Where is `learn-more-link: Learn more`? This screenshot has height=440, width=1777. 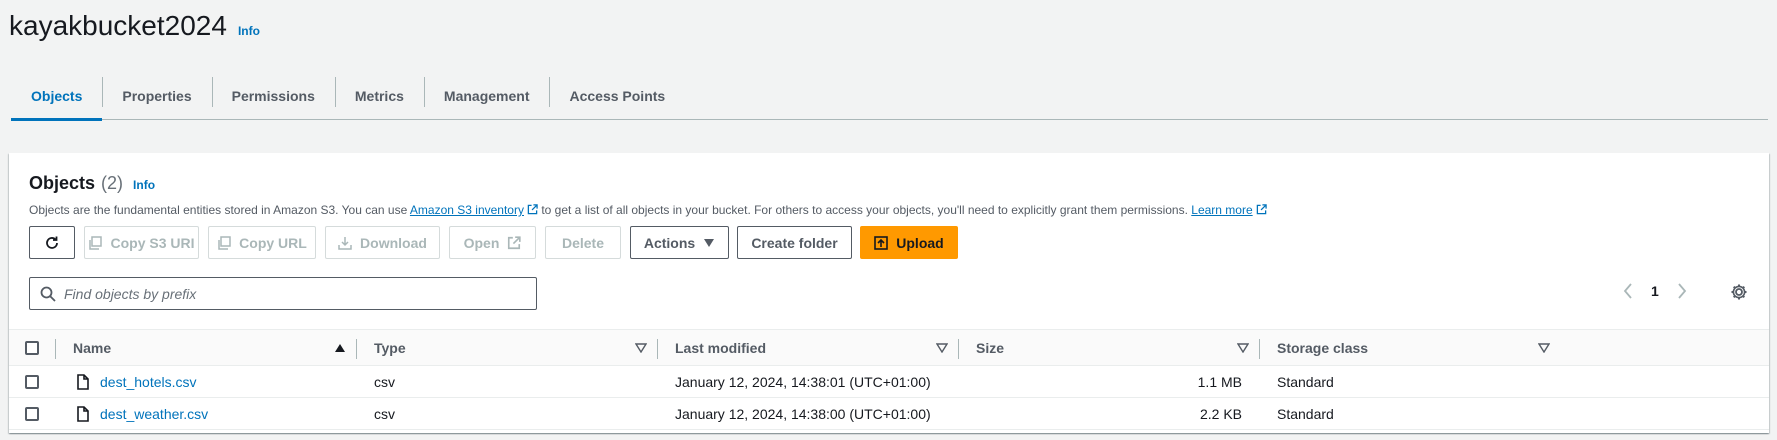 learn-more-link: Learn more is located at coordinates (1229, 210).